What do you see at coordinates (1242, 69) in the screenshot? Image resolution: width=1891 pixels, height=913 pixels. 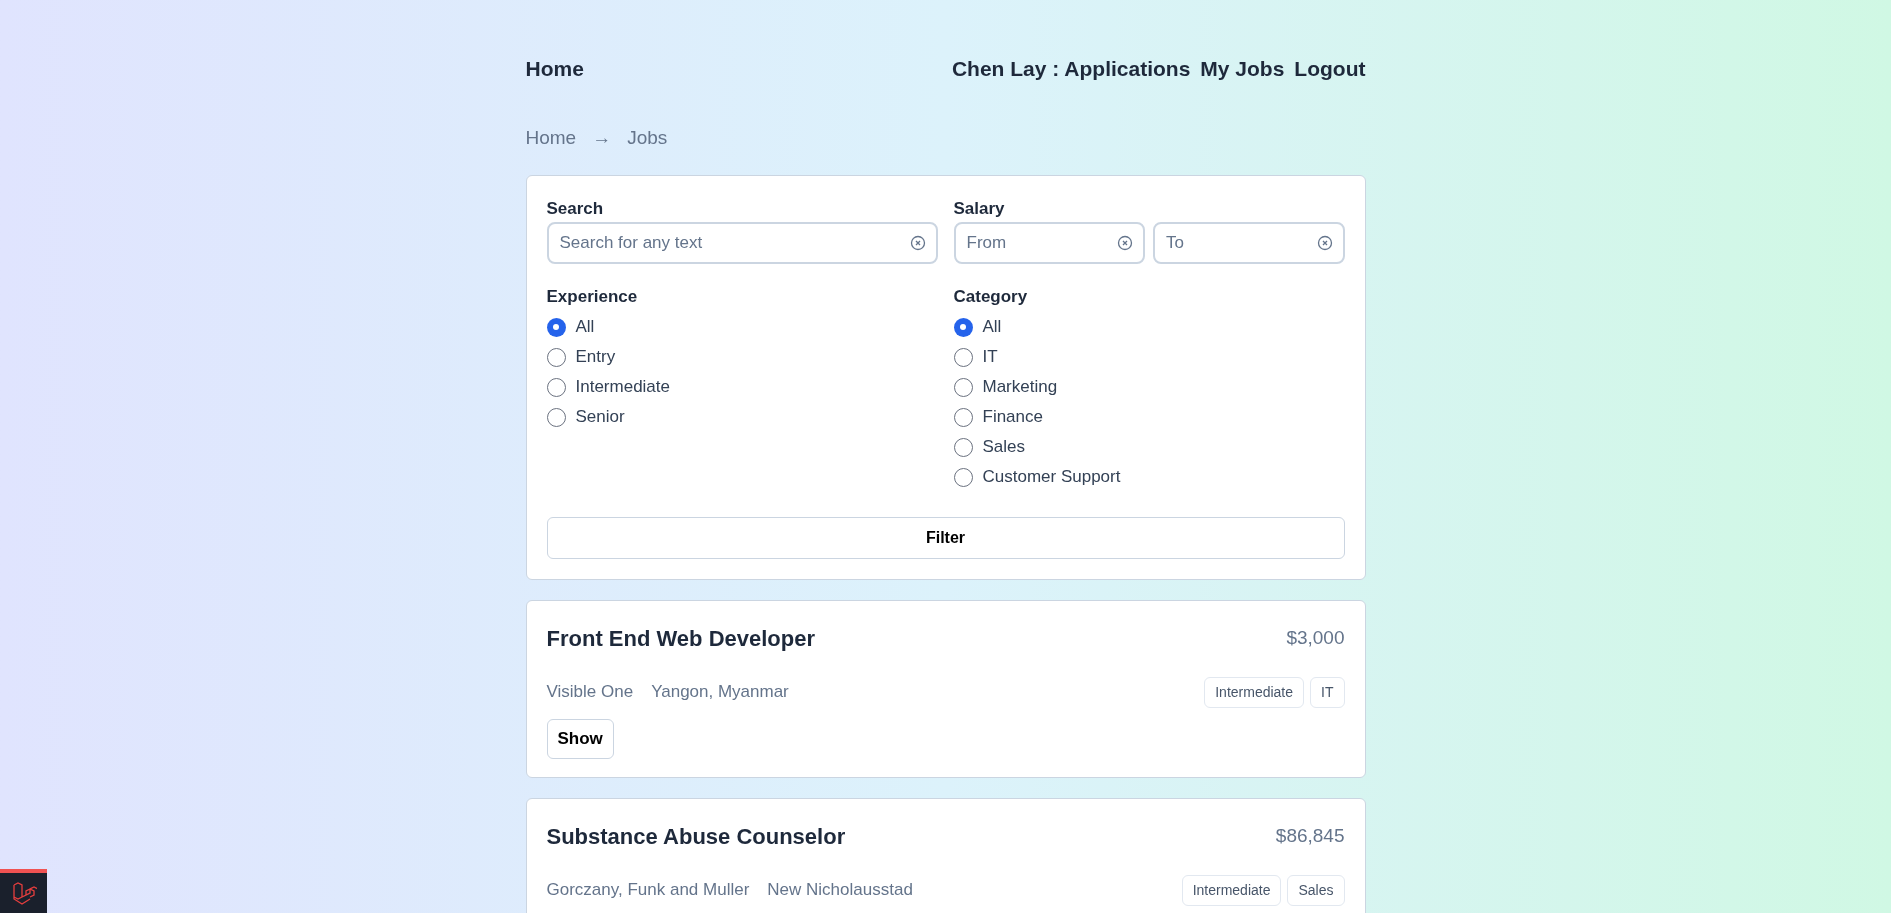 I see `nav-link: My Jobs` at bounding box center [1242, 69].